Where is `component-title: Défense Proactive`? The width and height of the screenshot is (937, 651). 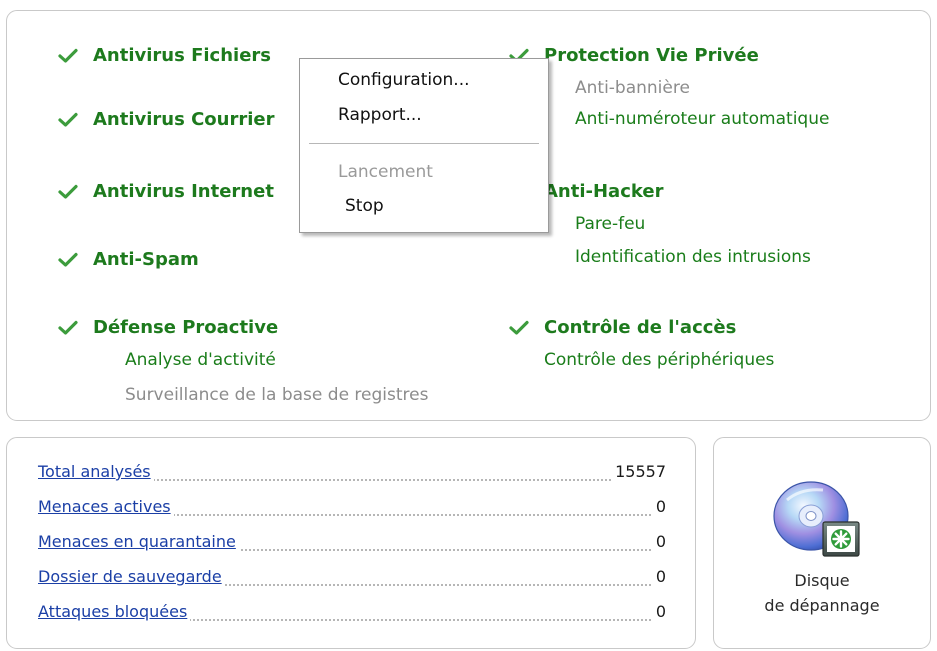
component-title: Défense Proactive is located at coordinates (185, 327).